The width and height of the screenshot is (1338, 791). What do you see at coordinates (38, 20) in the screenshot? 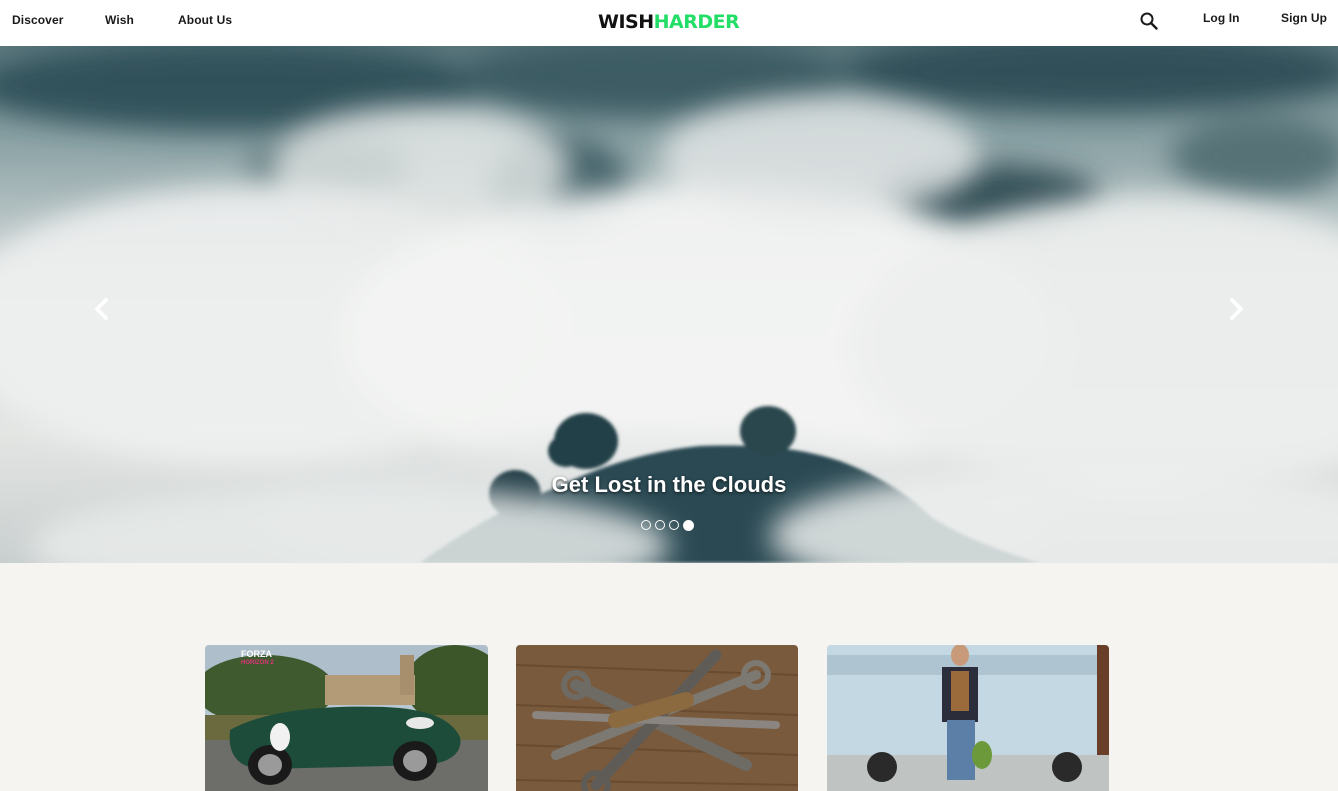
I see `nav-discover-link: Discover` at bounding box center [38, 20].